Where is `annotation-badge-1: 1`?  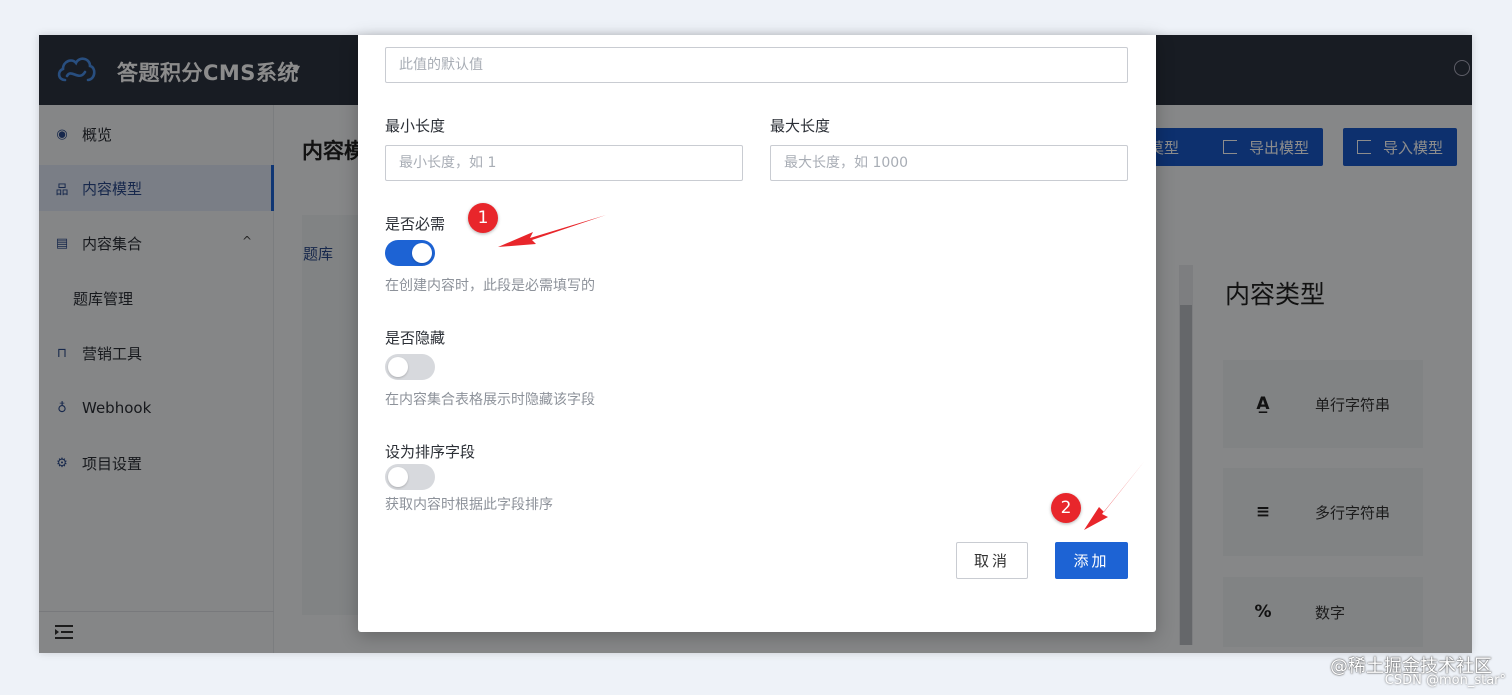
annotation-badge-1: 1 is located at coordinates (483, 218).